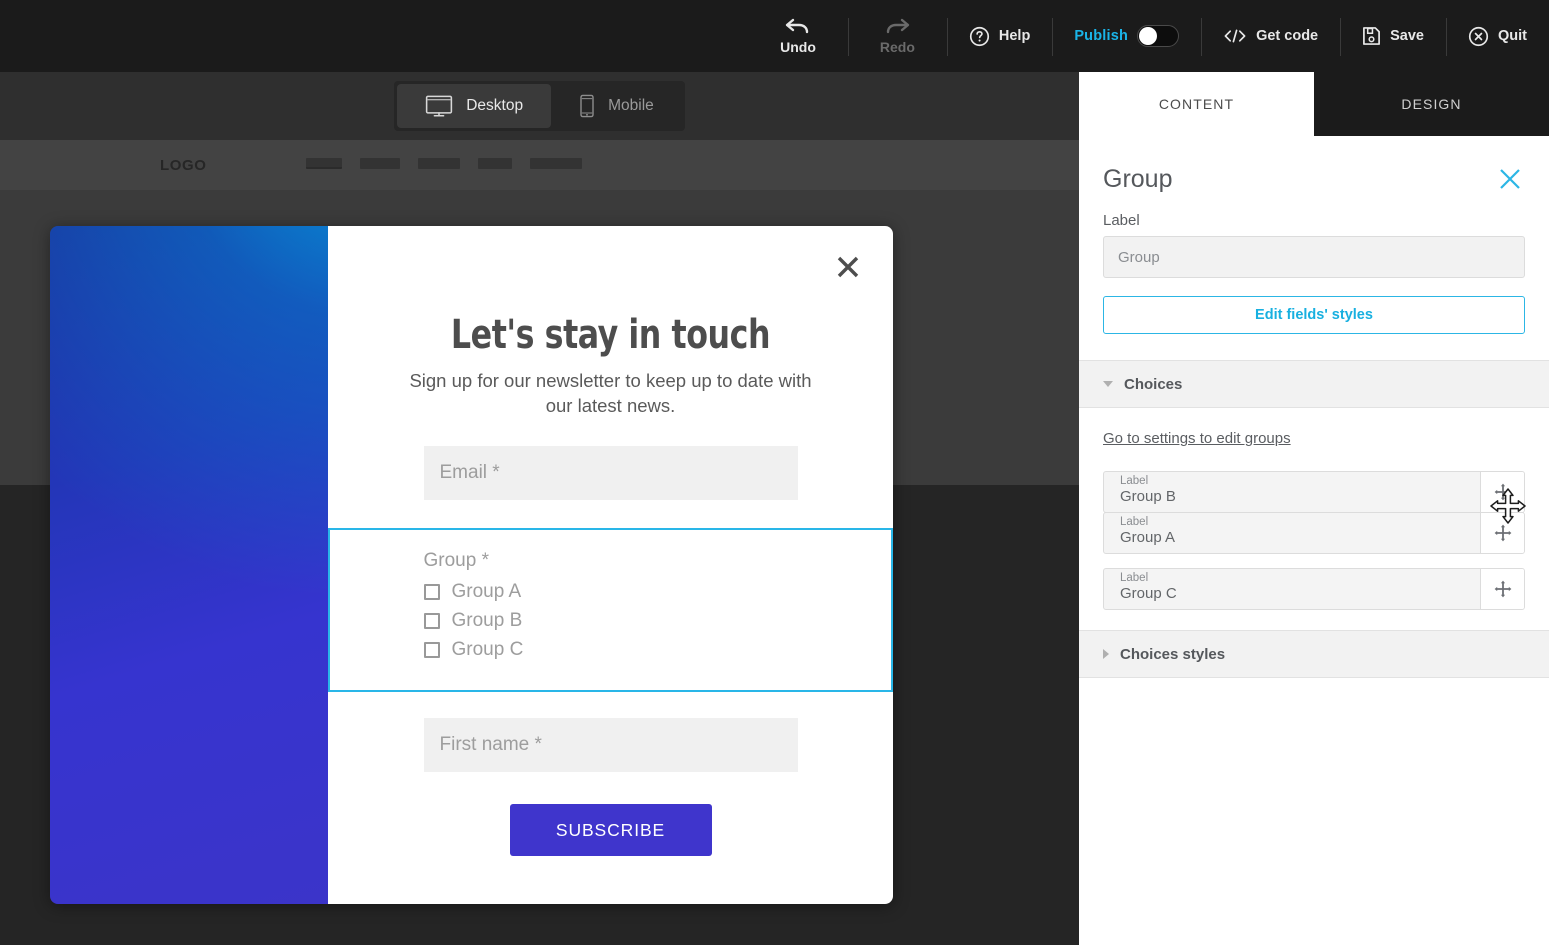  I want to click on go-to-settings-link: Go to settings to edit groups, so click(1197, 438).